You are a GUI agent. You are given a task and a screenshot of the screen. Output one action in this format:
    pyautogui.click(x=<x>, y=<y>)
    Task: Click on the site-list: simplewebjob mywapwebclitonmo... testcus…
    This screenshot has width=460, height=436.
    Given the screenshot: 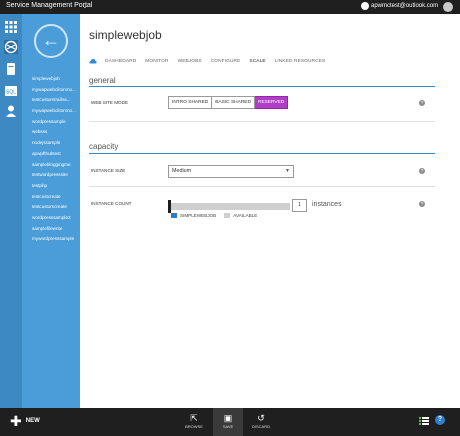 What is the action you would take?
    pyautogui.click(x=54, y=159)
    